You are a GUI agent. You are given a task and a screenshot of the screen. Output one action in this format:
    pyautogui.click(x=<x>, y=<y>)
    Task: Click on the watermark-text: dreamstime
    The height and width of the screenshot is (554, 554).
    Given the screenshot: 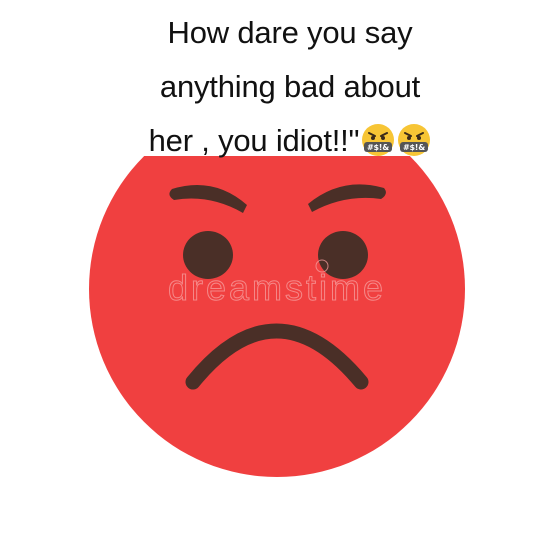 What is the action you would take?
    pyautogui.click(x=277, y=287)
    